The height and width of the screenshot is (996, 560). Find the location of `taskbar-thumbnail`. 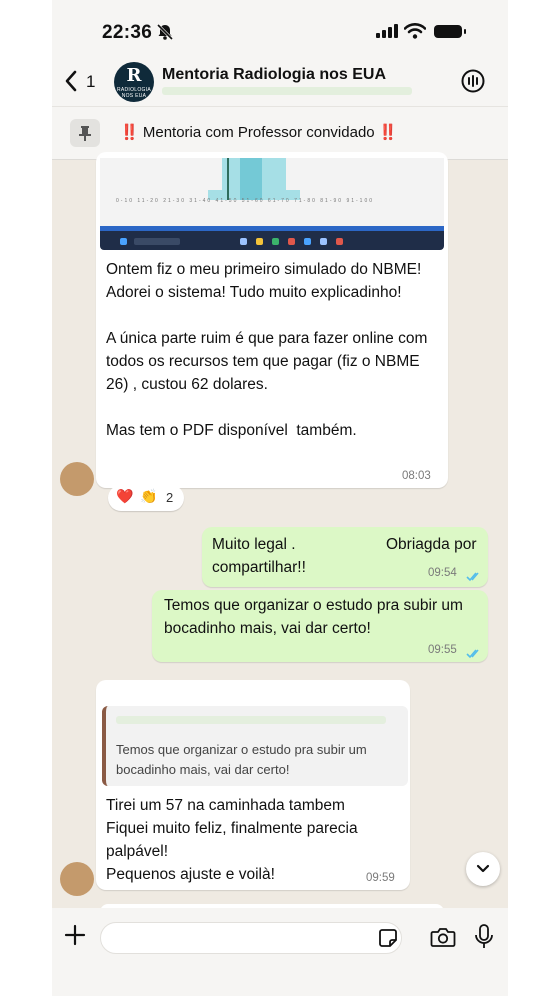

taskbar-thumbnail is located at coordinates (272, 238).